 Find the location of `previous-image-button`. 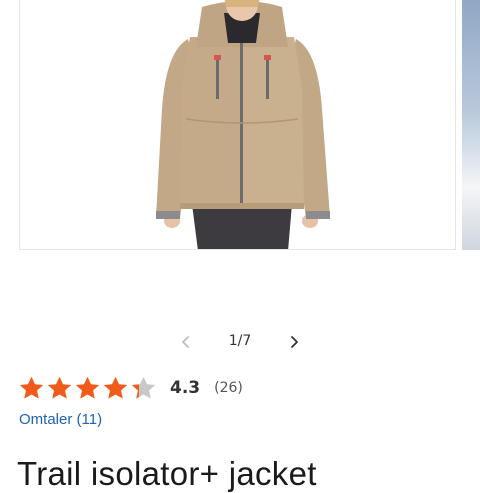

previous-image-button is located at coordinates (186, 342).